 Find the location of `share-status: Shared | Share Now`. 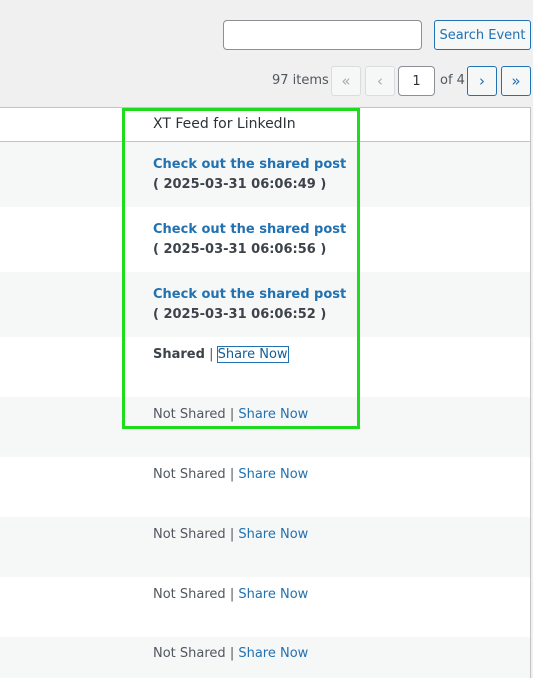

share-status: Shared | Share Now is located at coordinates (221, 354).